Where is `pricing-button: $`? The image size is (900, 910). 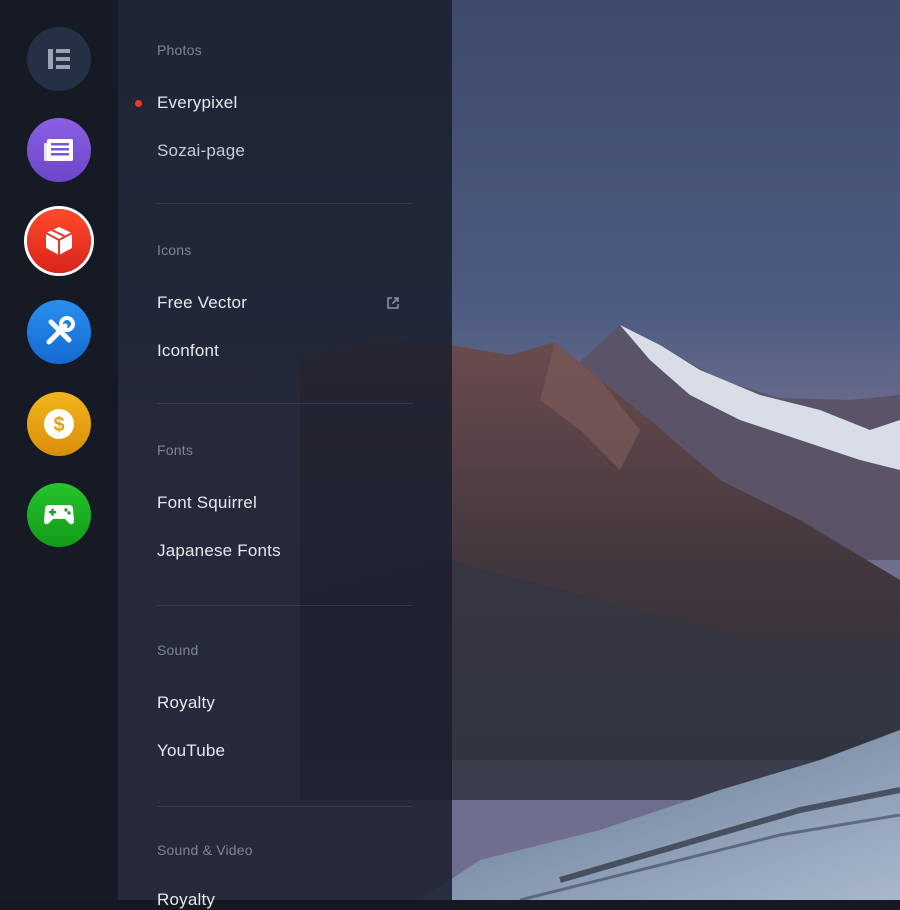 pricing-button: $ is located at coordinates (59, 424).